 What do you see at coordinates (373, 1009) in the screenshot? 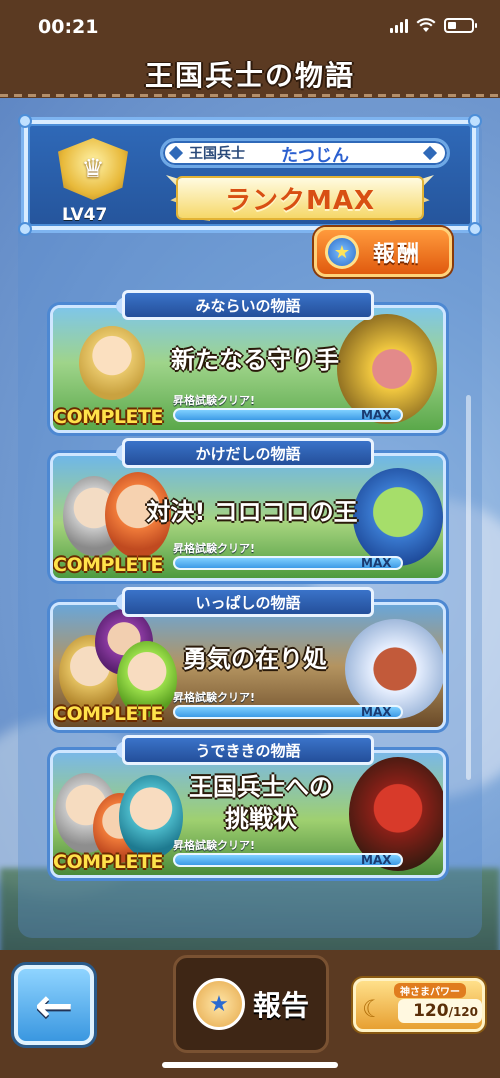
I see `banana-icon: ☾` at bounding box center [373, 1009].